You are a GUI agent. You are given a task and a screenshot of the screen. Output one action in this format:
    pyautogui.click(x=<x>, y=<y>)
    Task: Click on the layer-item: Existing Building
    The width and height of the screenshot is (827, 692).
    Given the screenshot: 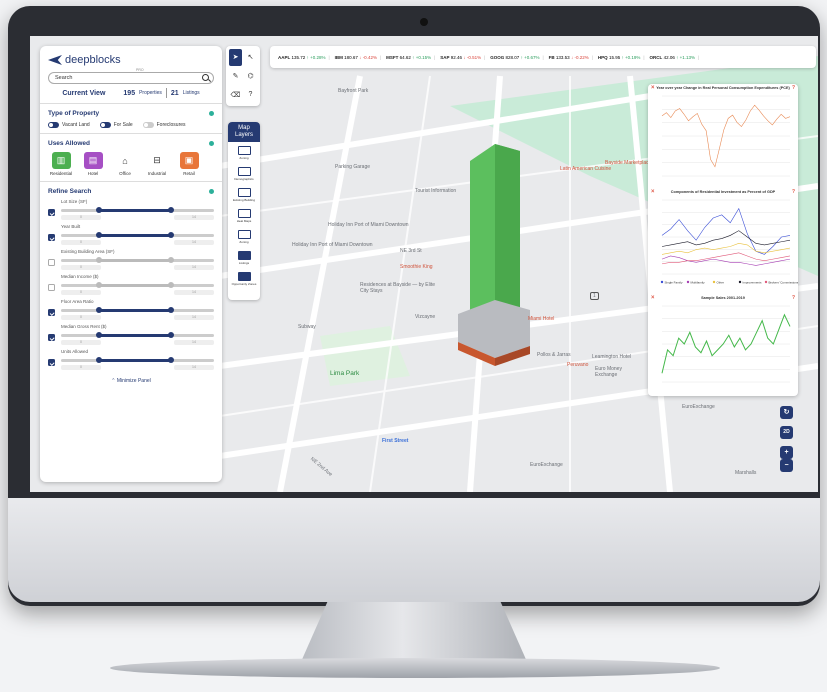 What is the action you would take?
    pyautogui.click(x=244, y=194)
    